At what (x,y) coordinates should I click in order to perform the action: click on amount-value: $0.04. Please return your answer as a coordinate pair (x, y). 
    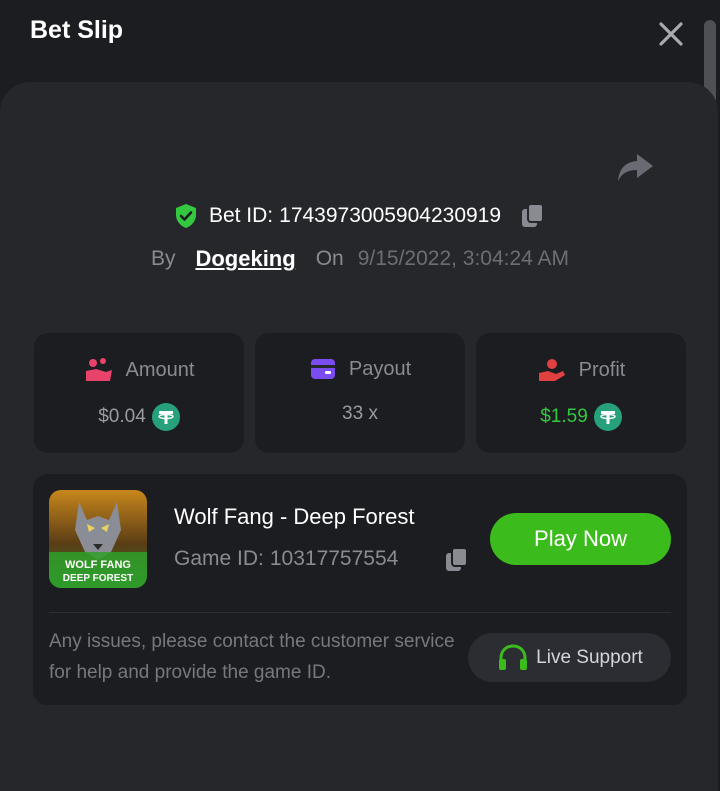
    Looking at the image, I should click on (122, 416).